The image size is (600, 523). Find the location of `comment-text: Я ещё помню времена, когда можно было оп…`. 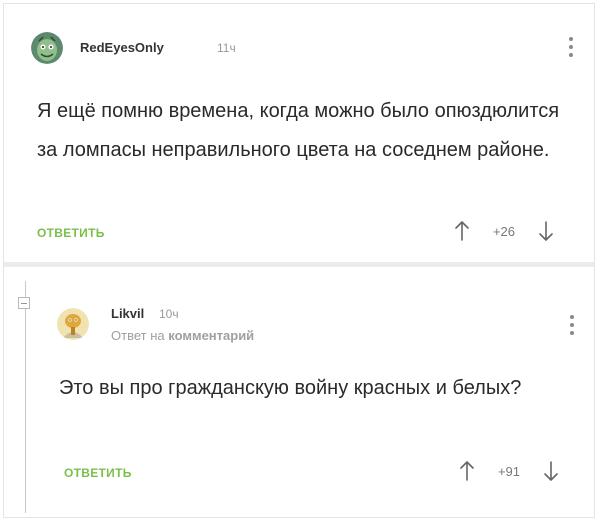

comment-text: Я ещё помню времена, когда можно было оп… is located at coordinates (298, 130).